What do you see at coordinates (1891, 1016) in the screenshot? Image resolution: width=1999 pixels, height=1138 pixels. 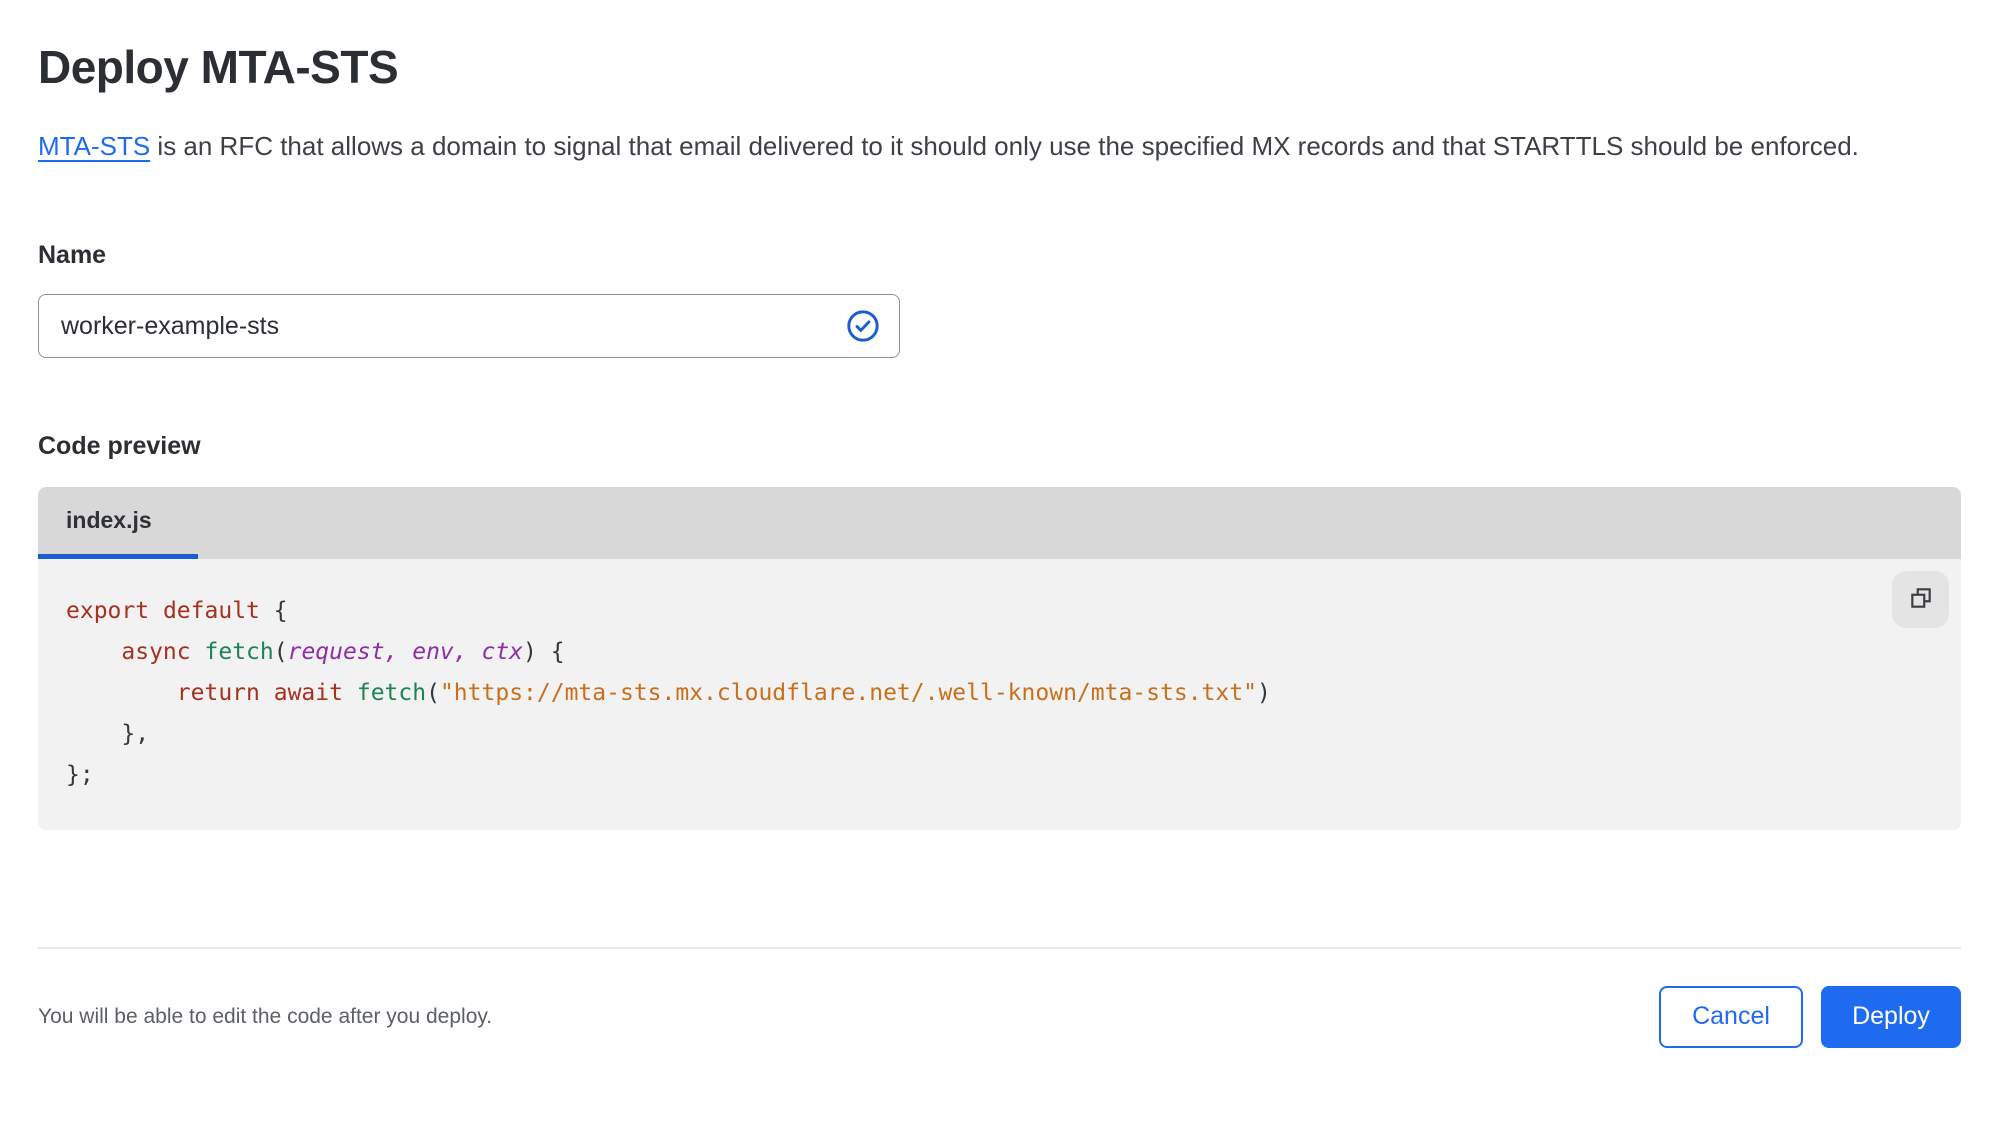 I see `deploy-button: Deploy` at bounding box center [1891, 1016].